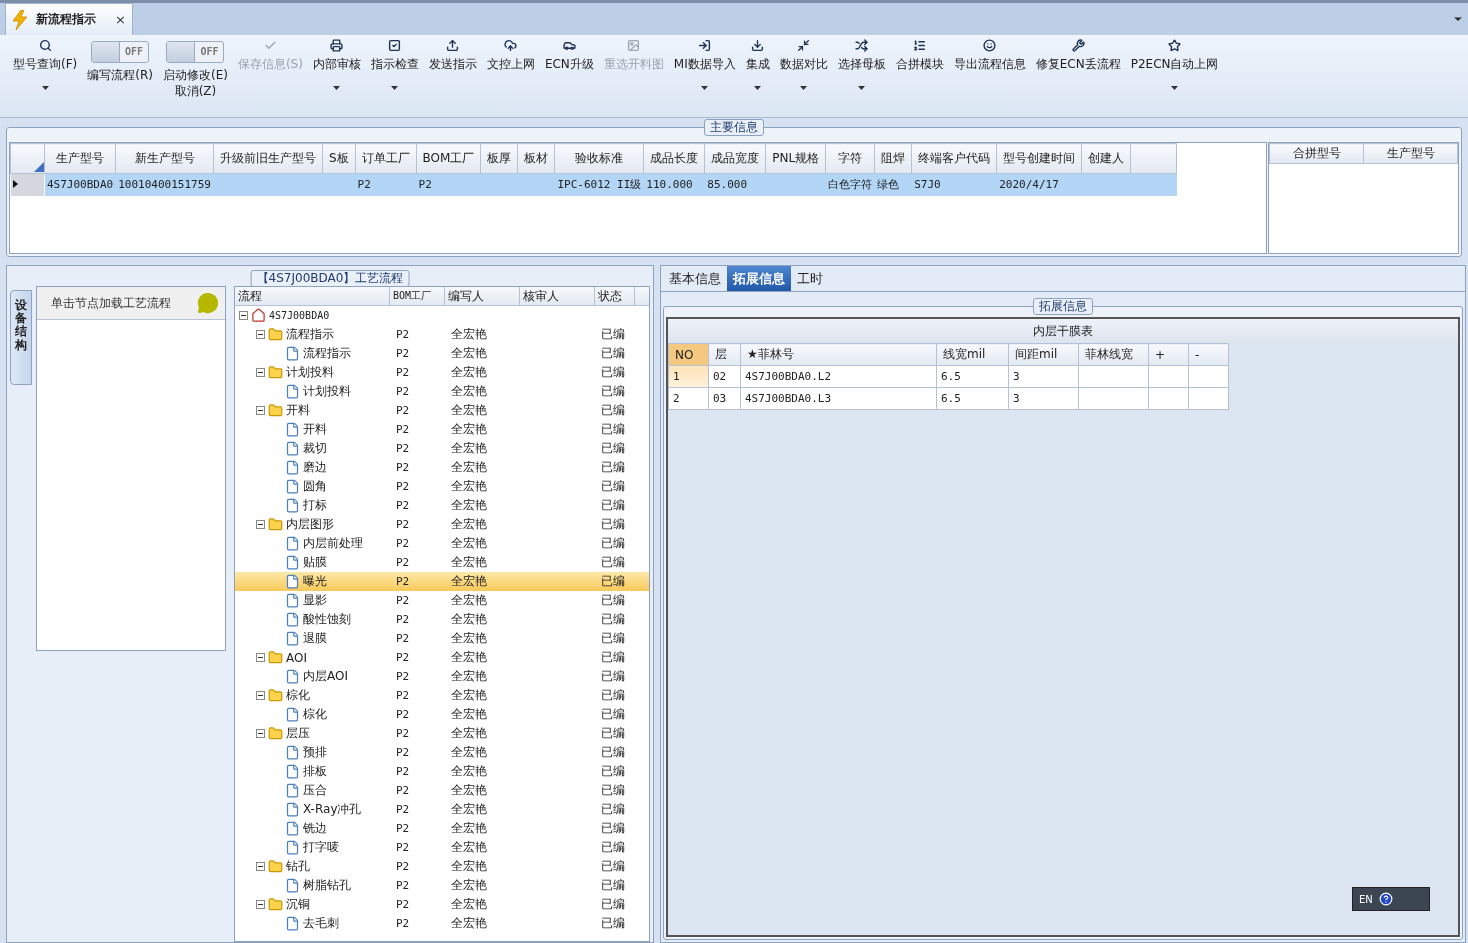  I want to click on column-header: 字符, so click(850, 158).